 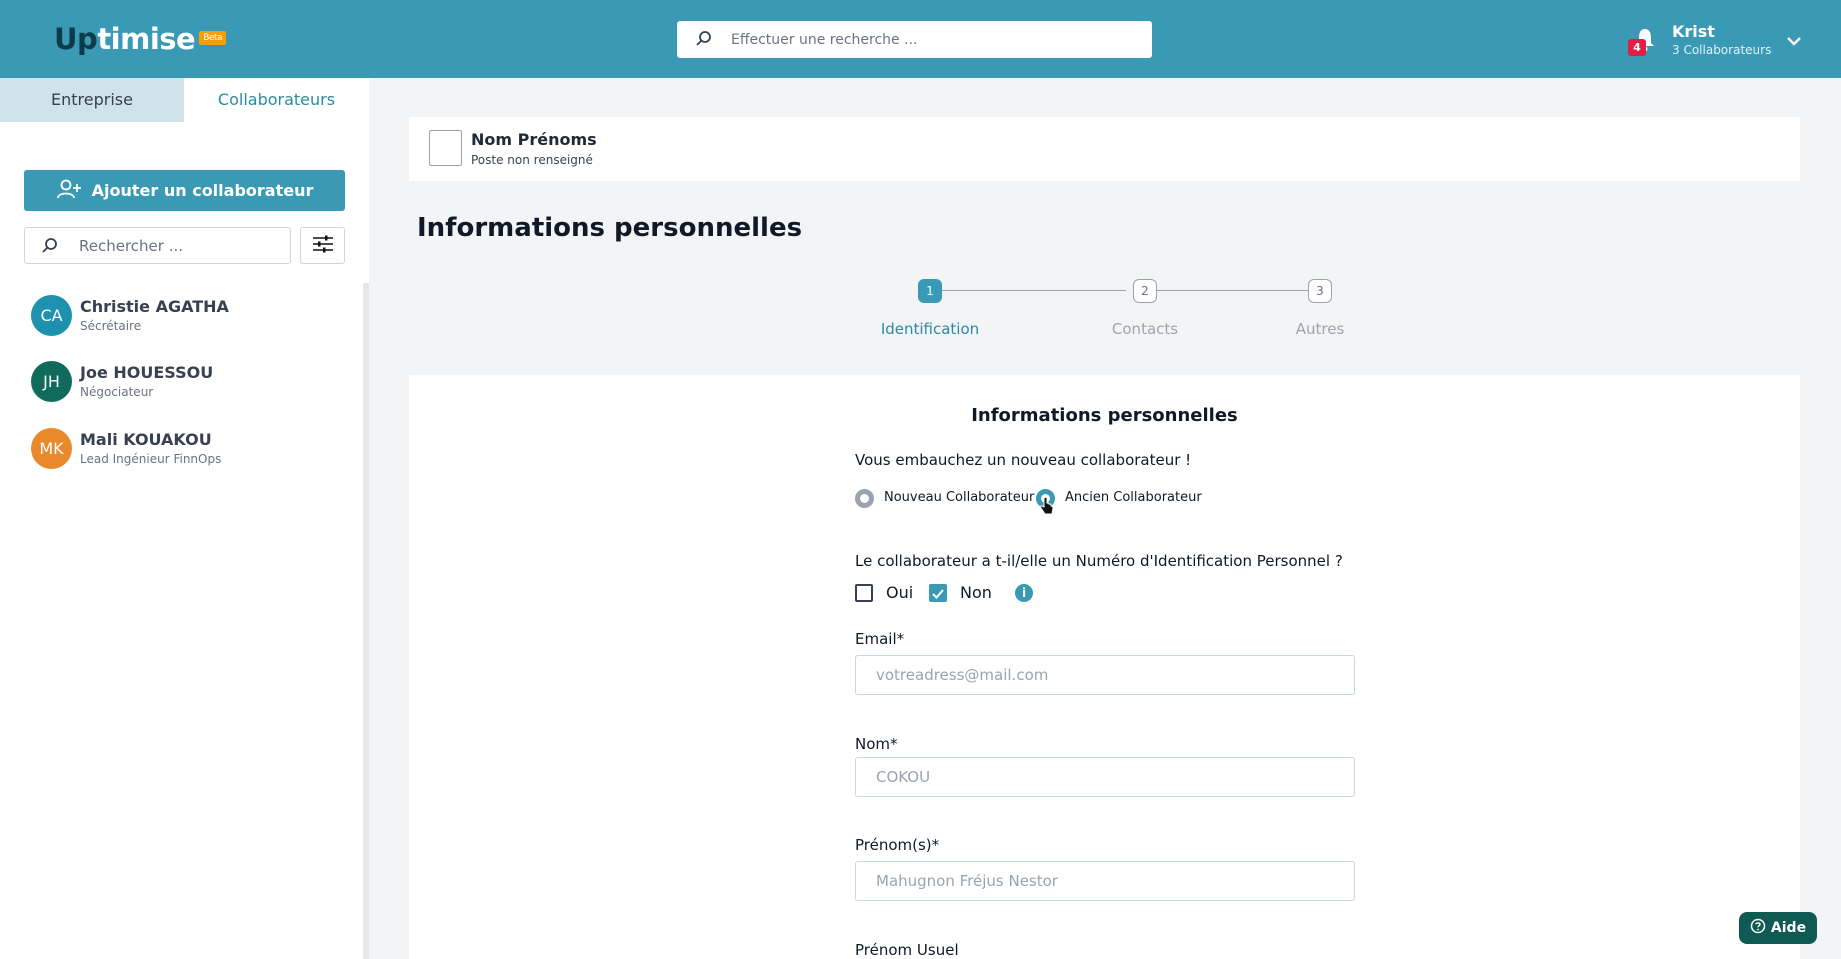 I want to click on check-icon, so click(x=938, y=594).